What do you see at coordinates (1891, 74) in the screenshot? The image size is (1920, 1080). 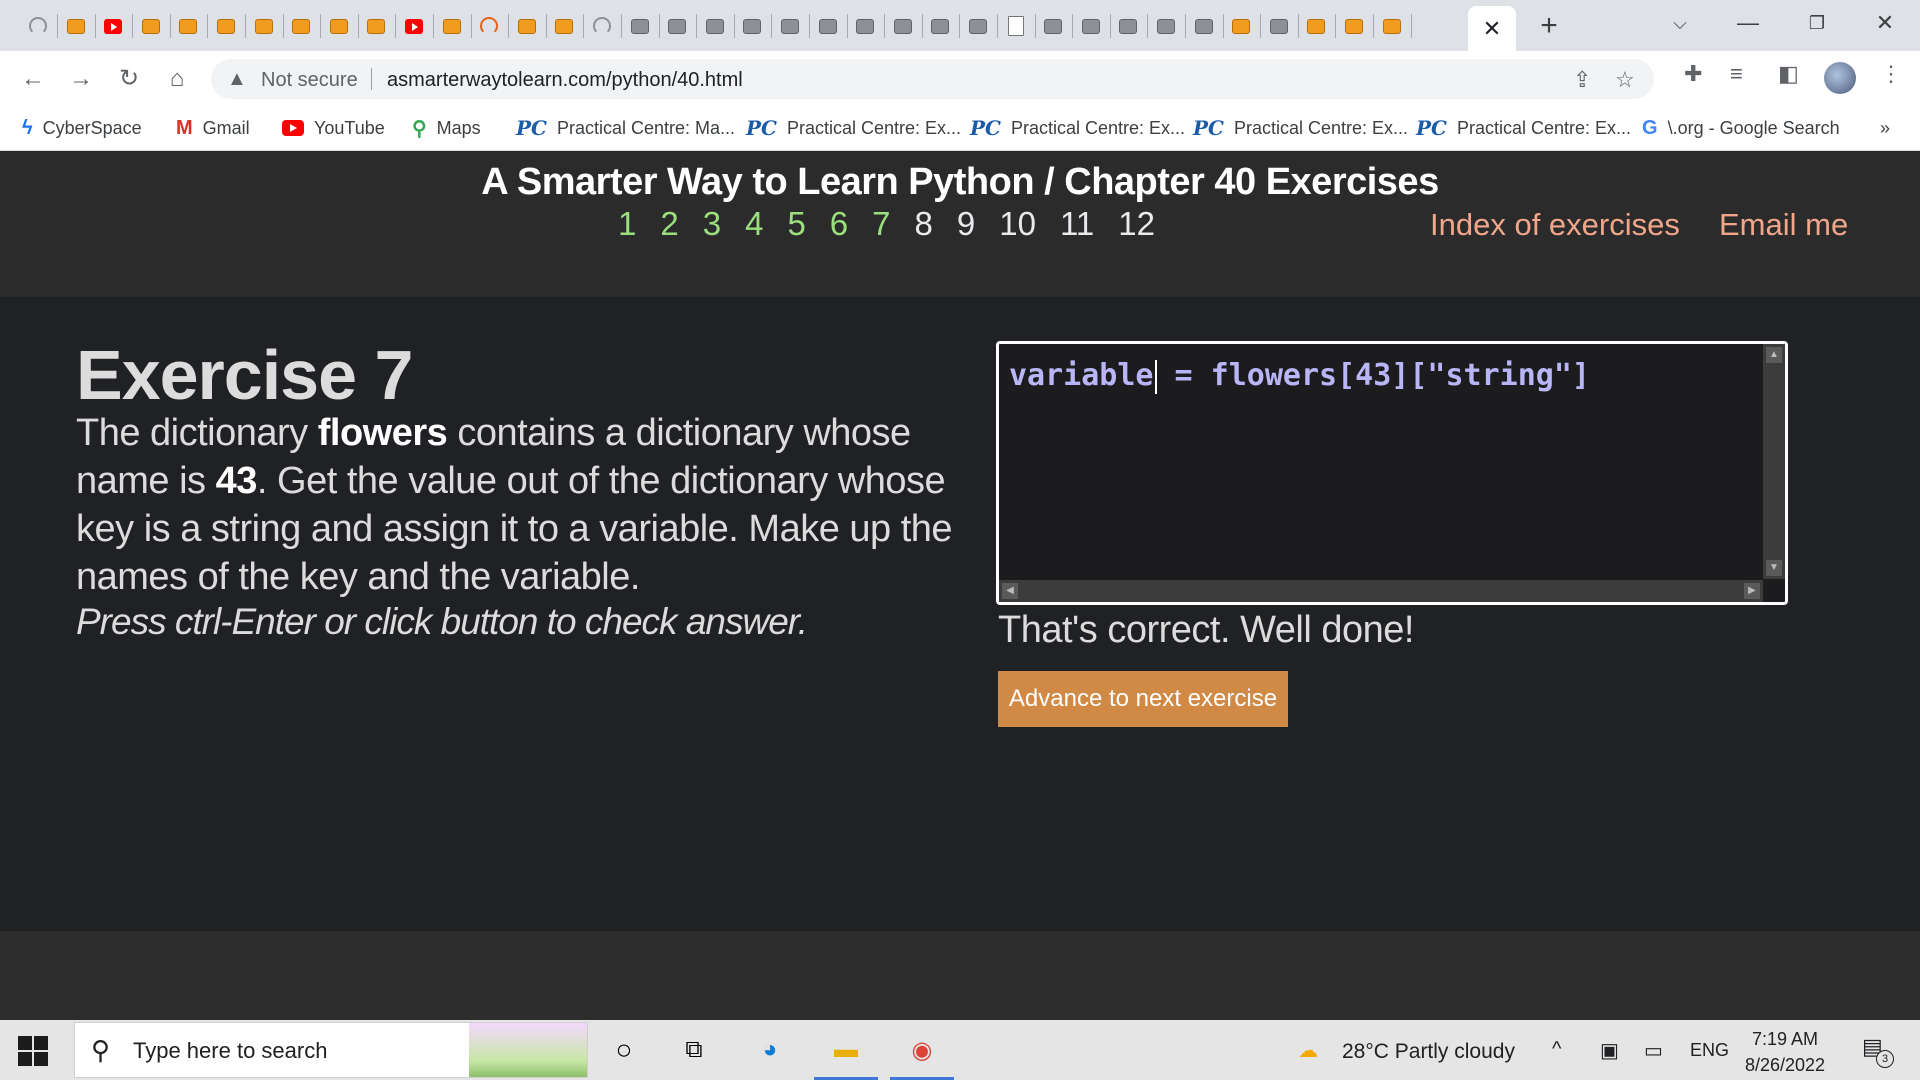 I see `menu-icon: ⋮` at bounding box center [1891, 74].